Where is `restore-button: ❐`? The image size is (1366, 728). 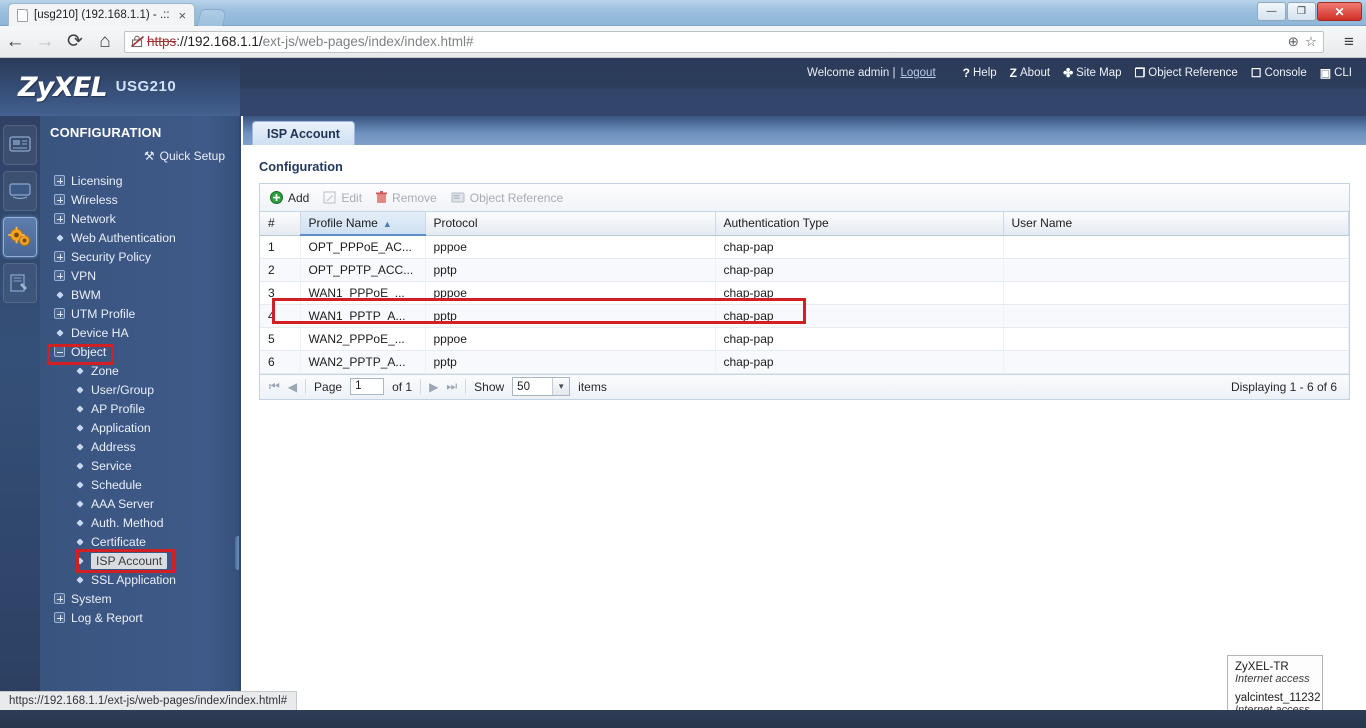 restore-button: ❐ is located at coordinates (1301, 11).